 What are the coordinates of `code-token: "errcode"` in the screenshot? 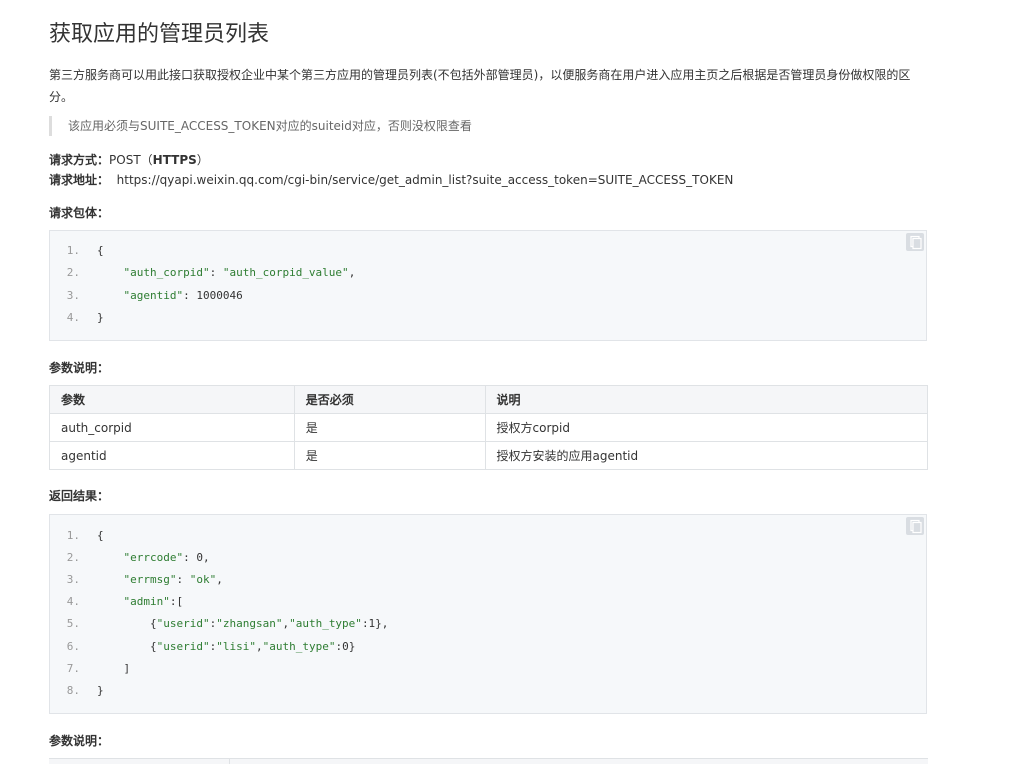 It's located at (153, 558).